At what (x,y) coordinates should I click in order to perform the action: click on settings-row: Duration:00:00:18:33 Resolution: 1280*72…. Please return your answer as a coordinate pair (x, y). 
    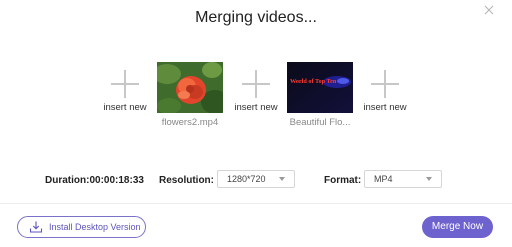
    Looking at the image, I should click on (256, 180).